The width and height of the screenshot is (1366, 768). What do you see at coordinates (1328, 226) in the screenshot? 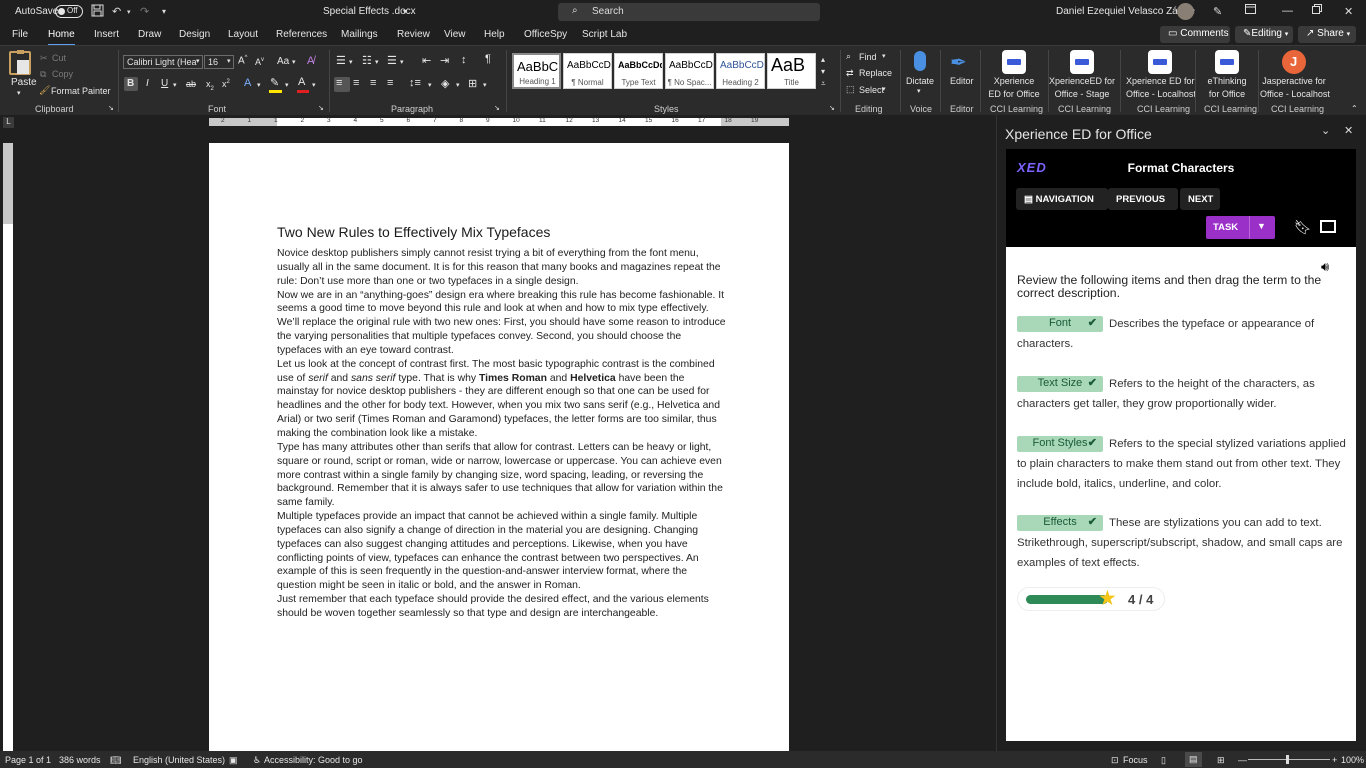
I see `fullscreen-icon` at bounding box center [1328, 226].